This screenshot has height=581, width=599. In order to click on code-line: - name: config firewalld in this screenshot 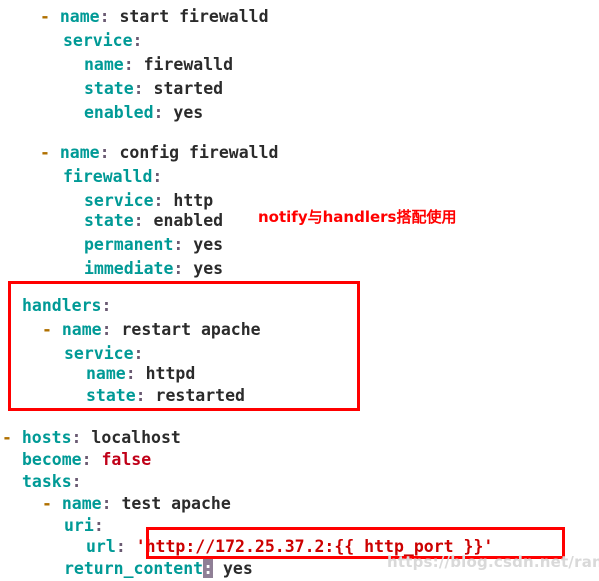, I will do `click(139, 152)`.